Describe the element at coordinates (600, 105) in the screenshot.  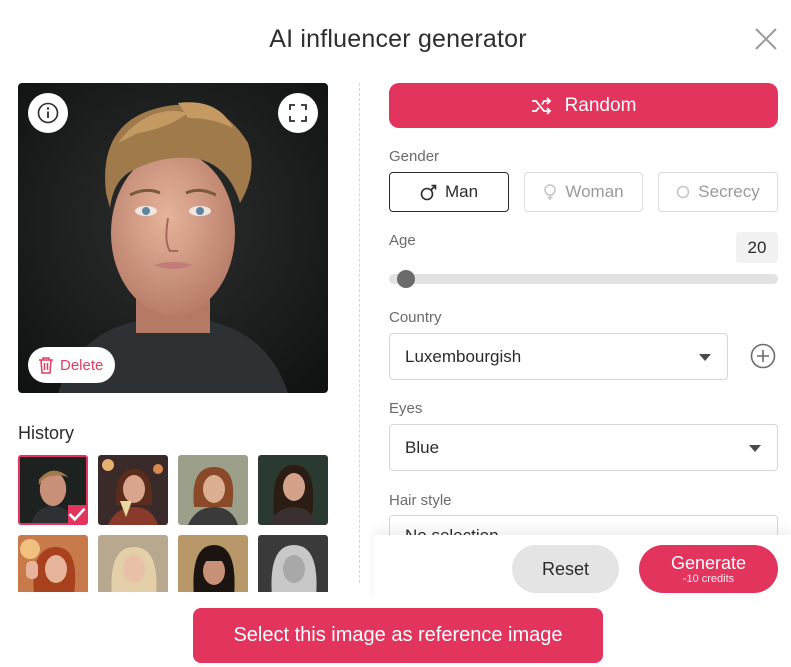
I see `random-label: Random` at that location.